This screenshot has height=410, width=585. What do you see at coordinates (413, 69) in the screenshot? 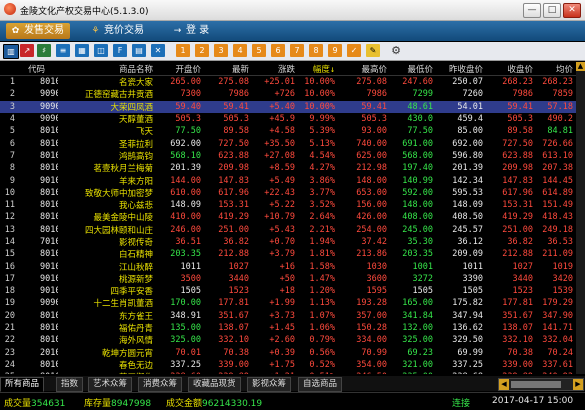
I see `col-low: 最低价` at bounding box center [413, 69].